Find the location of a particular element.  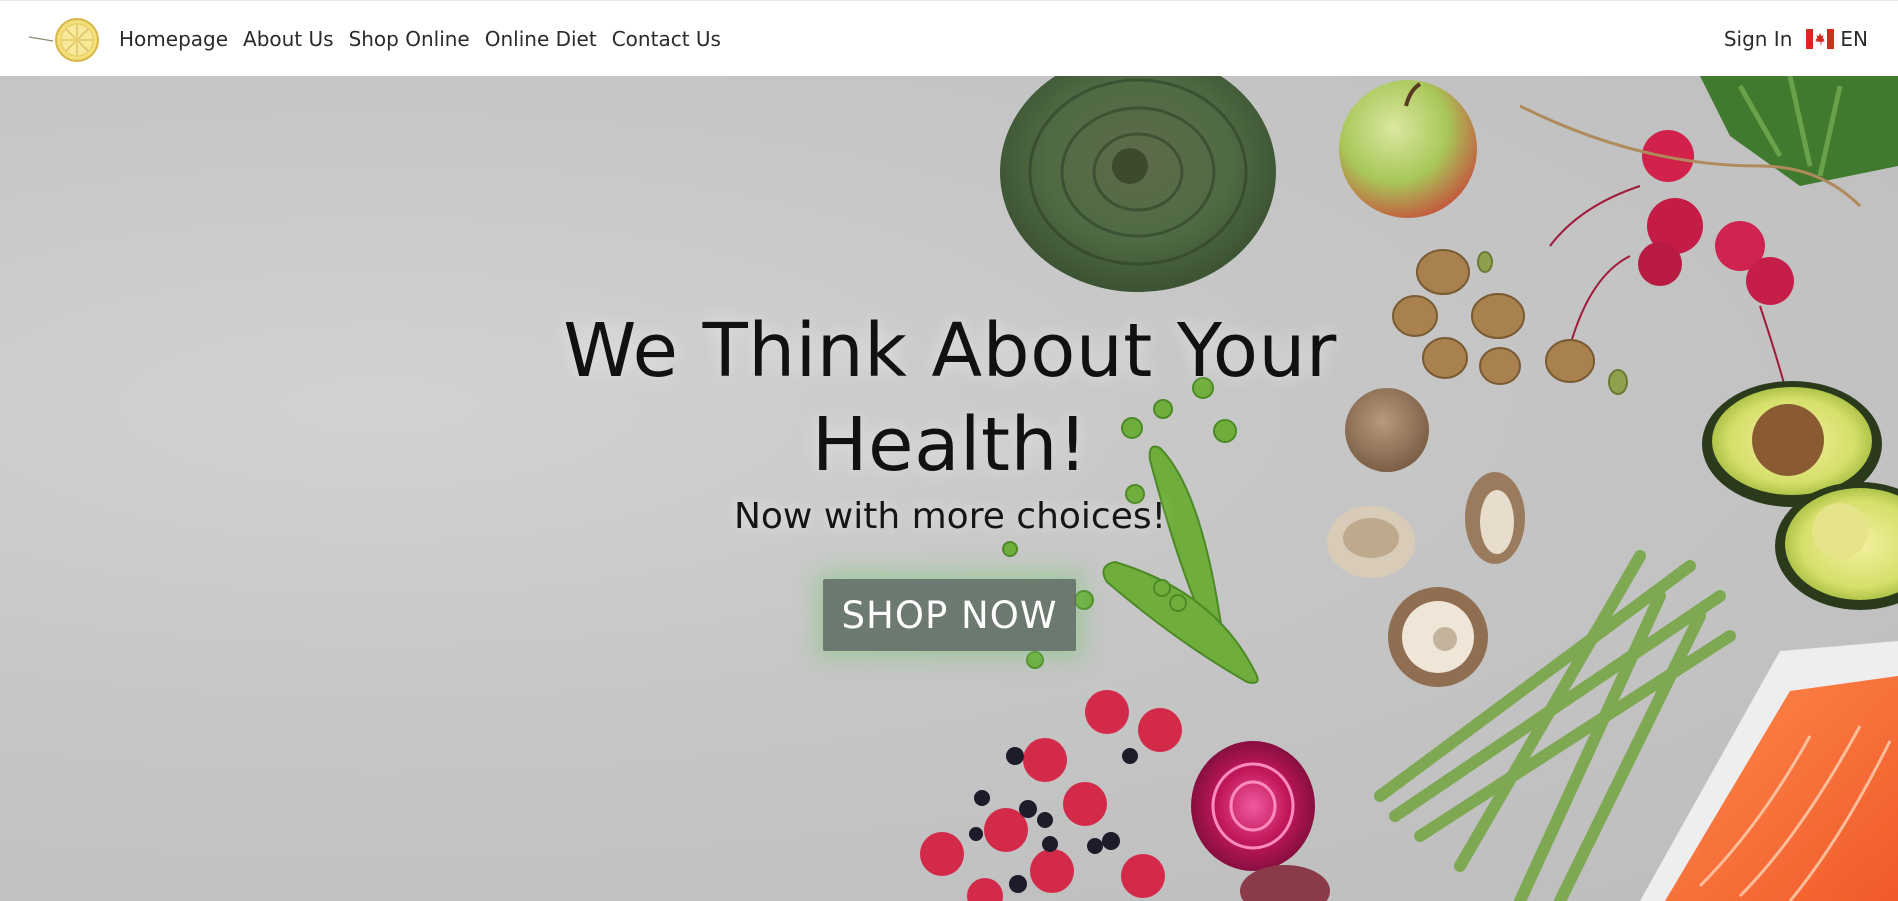

hero-headline-line2: Health! is located at coordinates (950, 445).